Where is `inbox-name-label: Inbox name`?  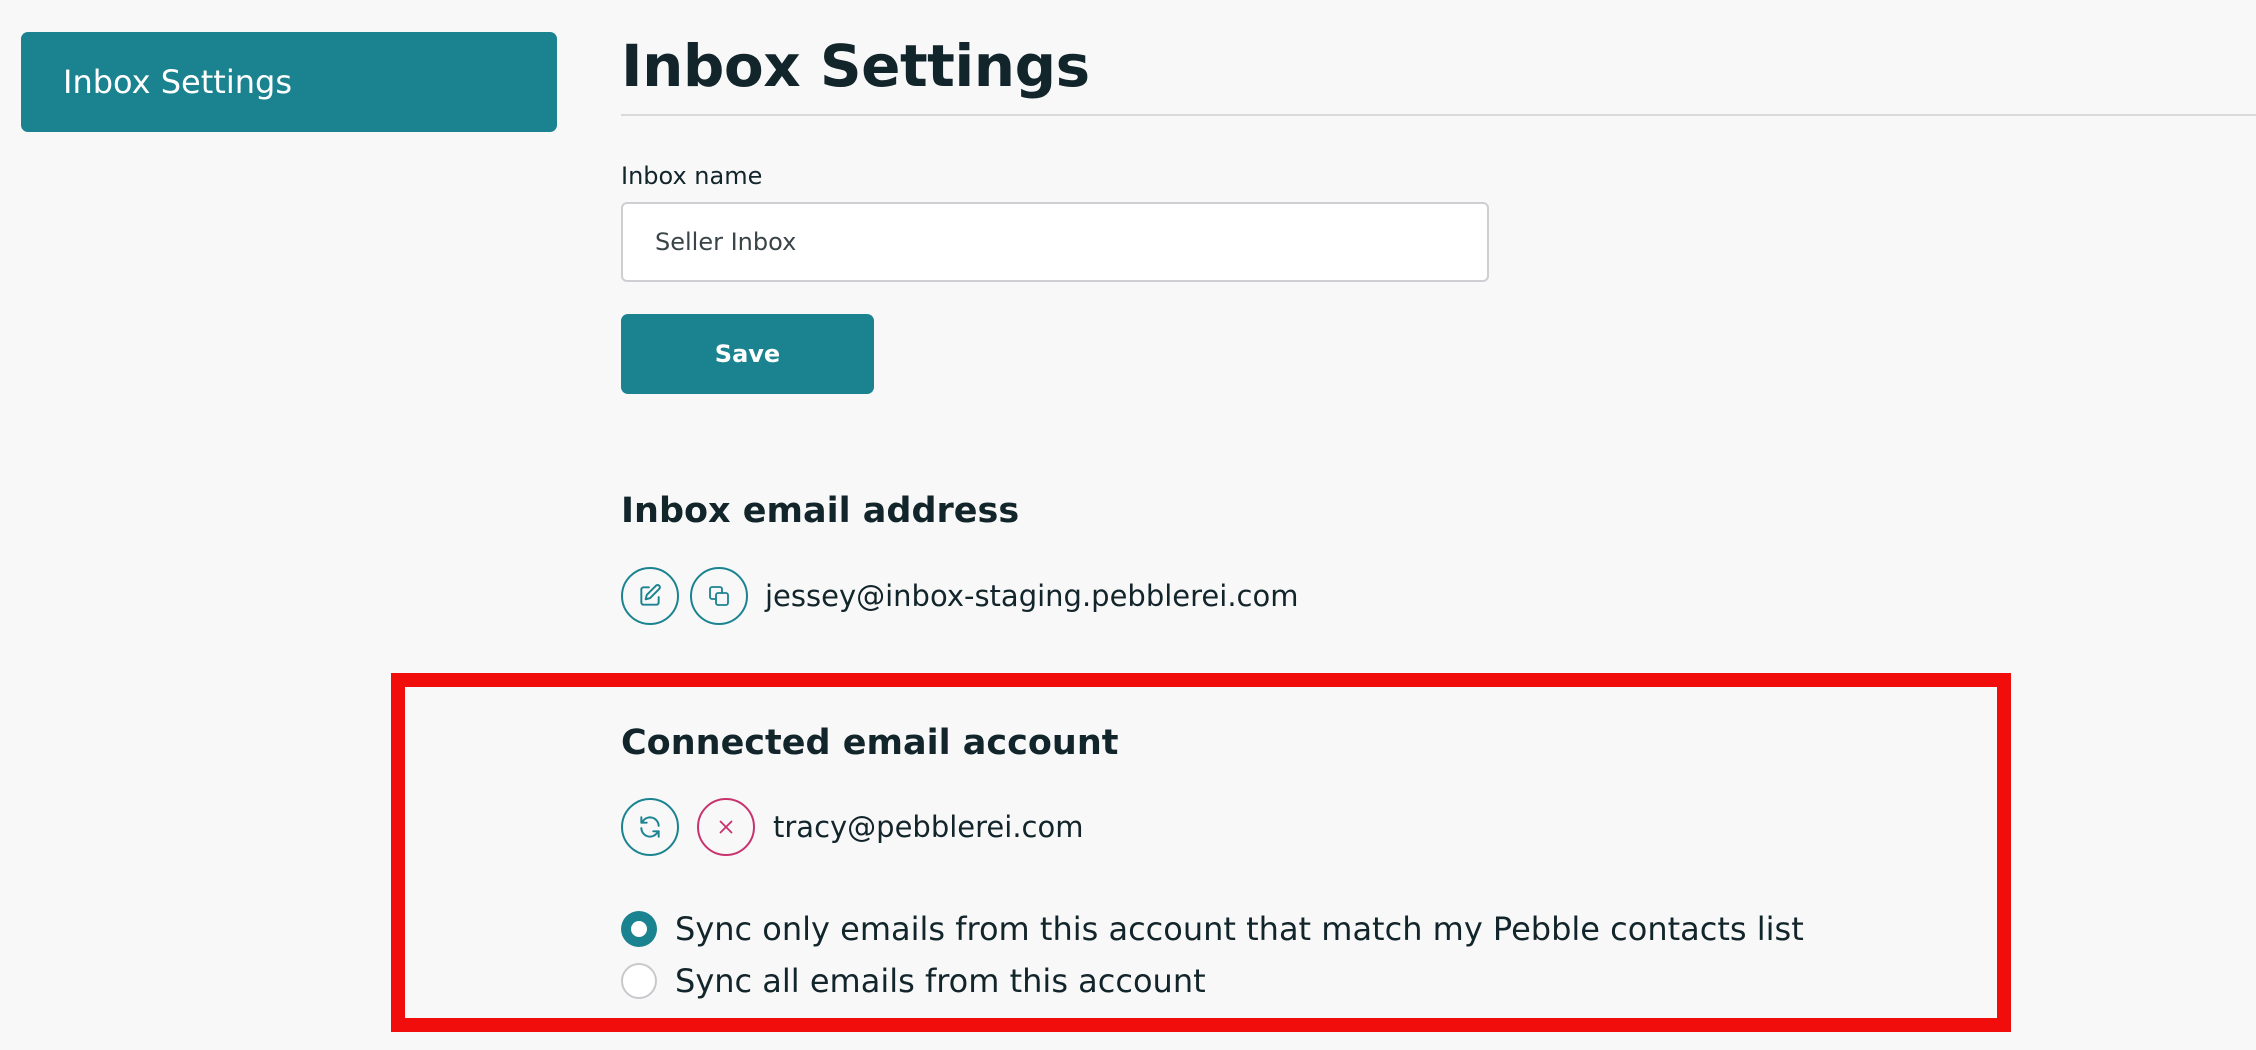
inbox-name-label: Inbox name is located at coordinates (692, 176).